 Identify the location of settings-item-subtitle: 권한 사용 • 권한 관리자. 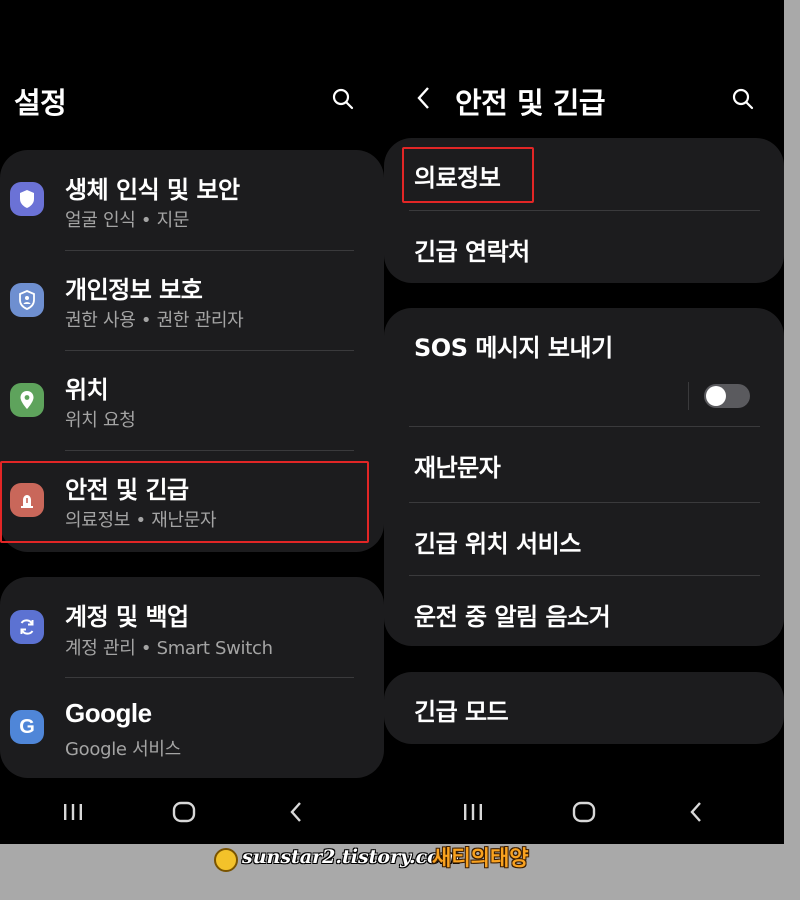
(154, 320).